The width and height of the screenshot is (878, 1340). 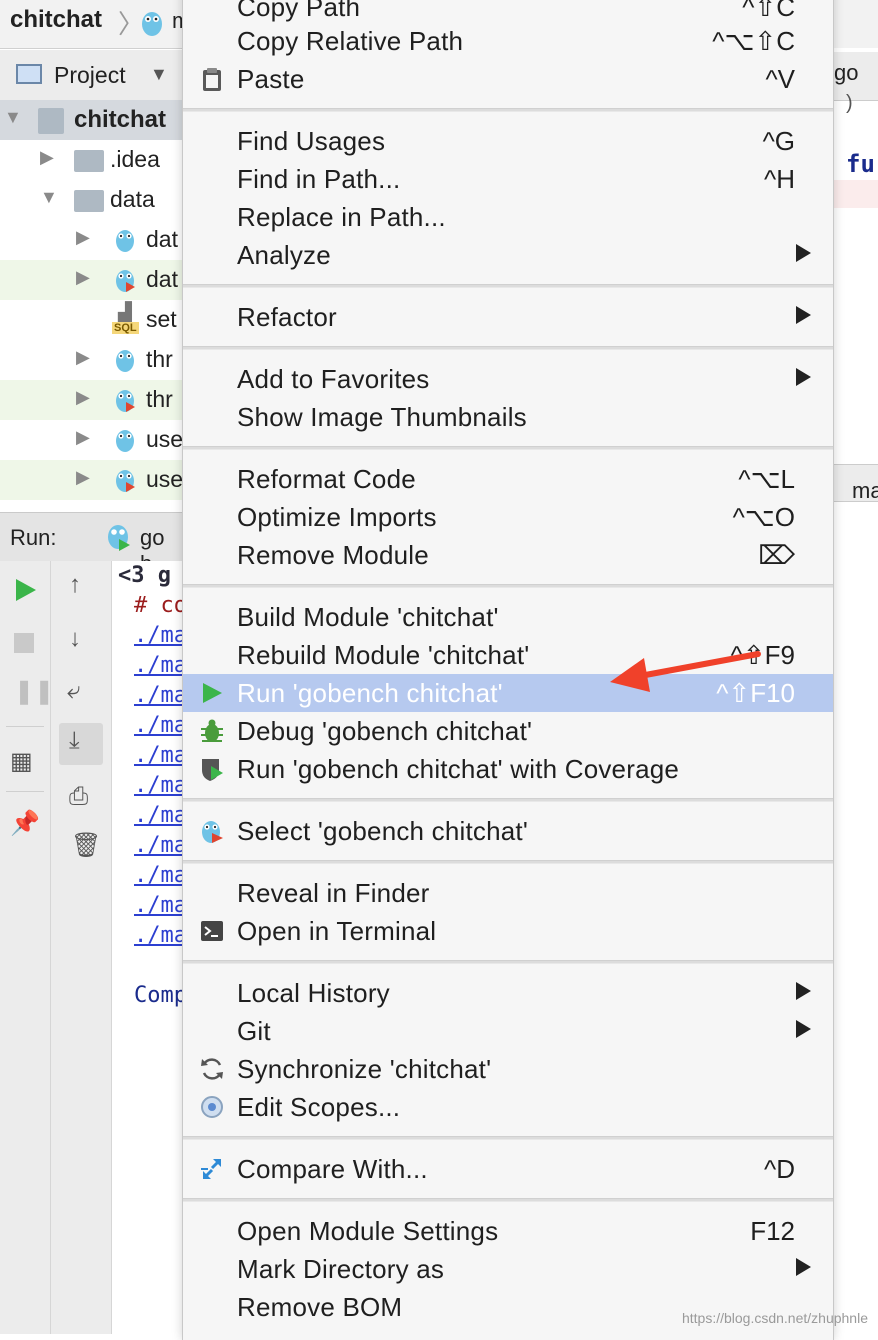 I want to click on menu-item-optimize-imports: Optimize Imports ^⌥O, so click(x=508, y=517).